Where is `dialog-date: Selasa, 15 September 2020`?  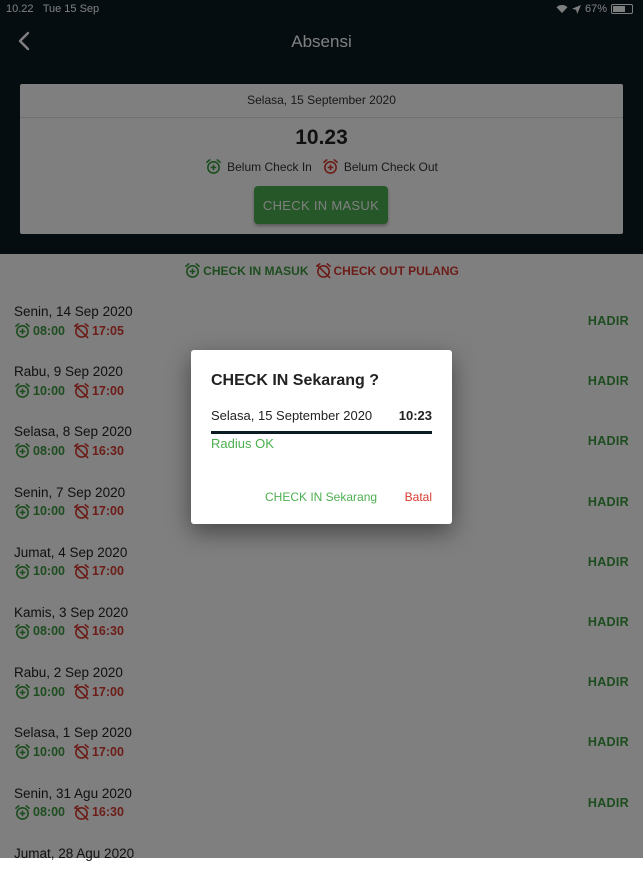 dialog-date: Selasa, 15 September 2020 is located at coordinates (292, 415).